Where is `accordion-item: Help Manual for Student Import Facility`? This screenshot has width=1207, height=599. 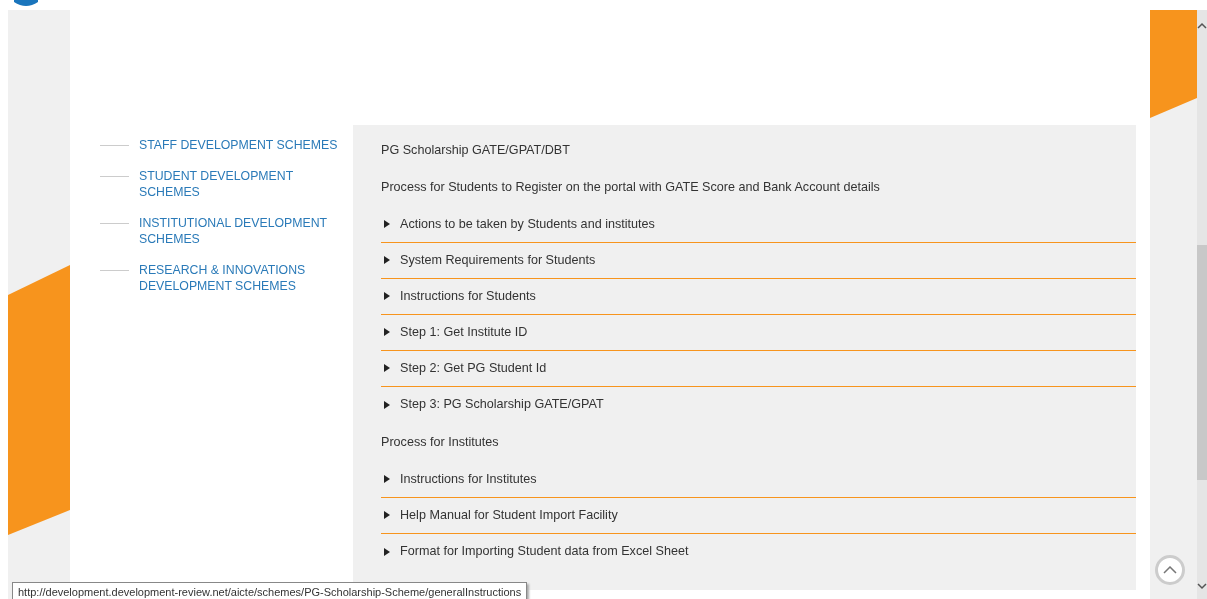 accordion-item: Help Manual for Student Import Facility is located at coordinates (758, 515).